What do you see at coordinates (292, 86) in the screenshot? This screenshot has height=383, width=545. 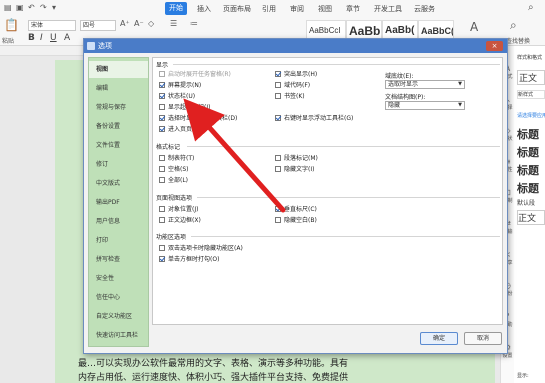 I see `option-field-code: 域代码(F)` at bounding box center [292, 86].